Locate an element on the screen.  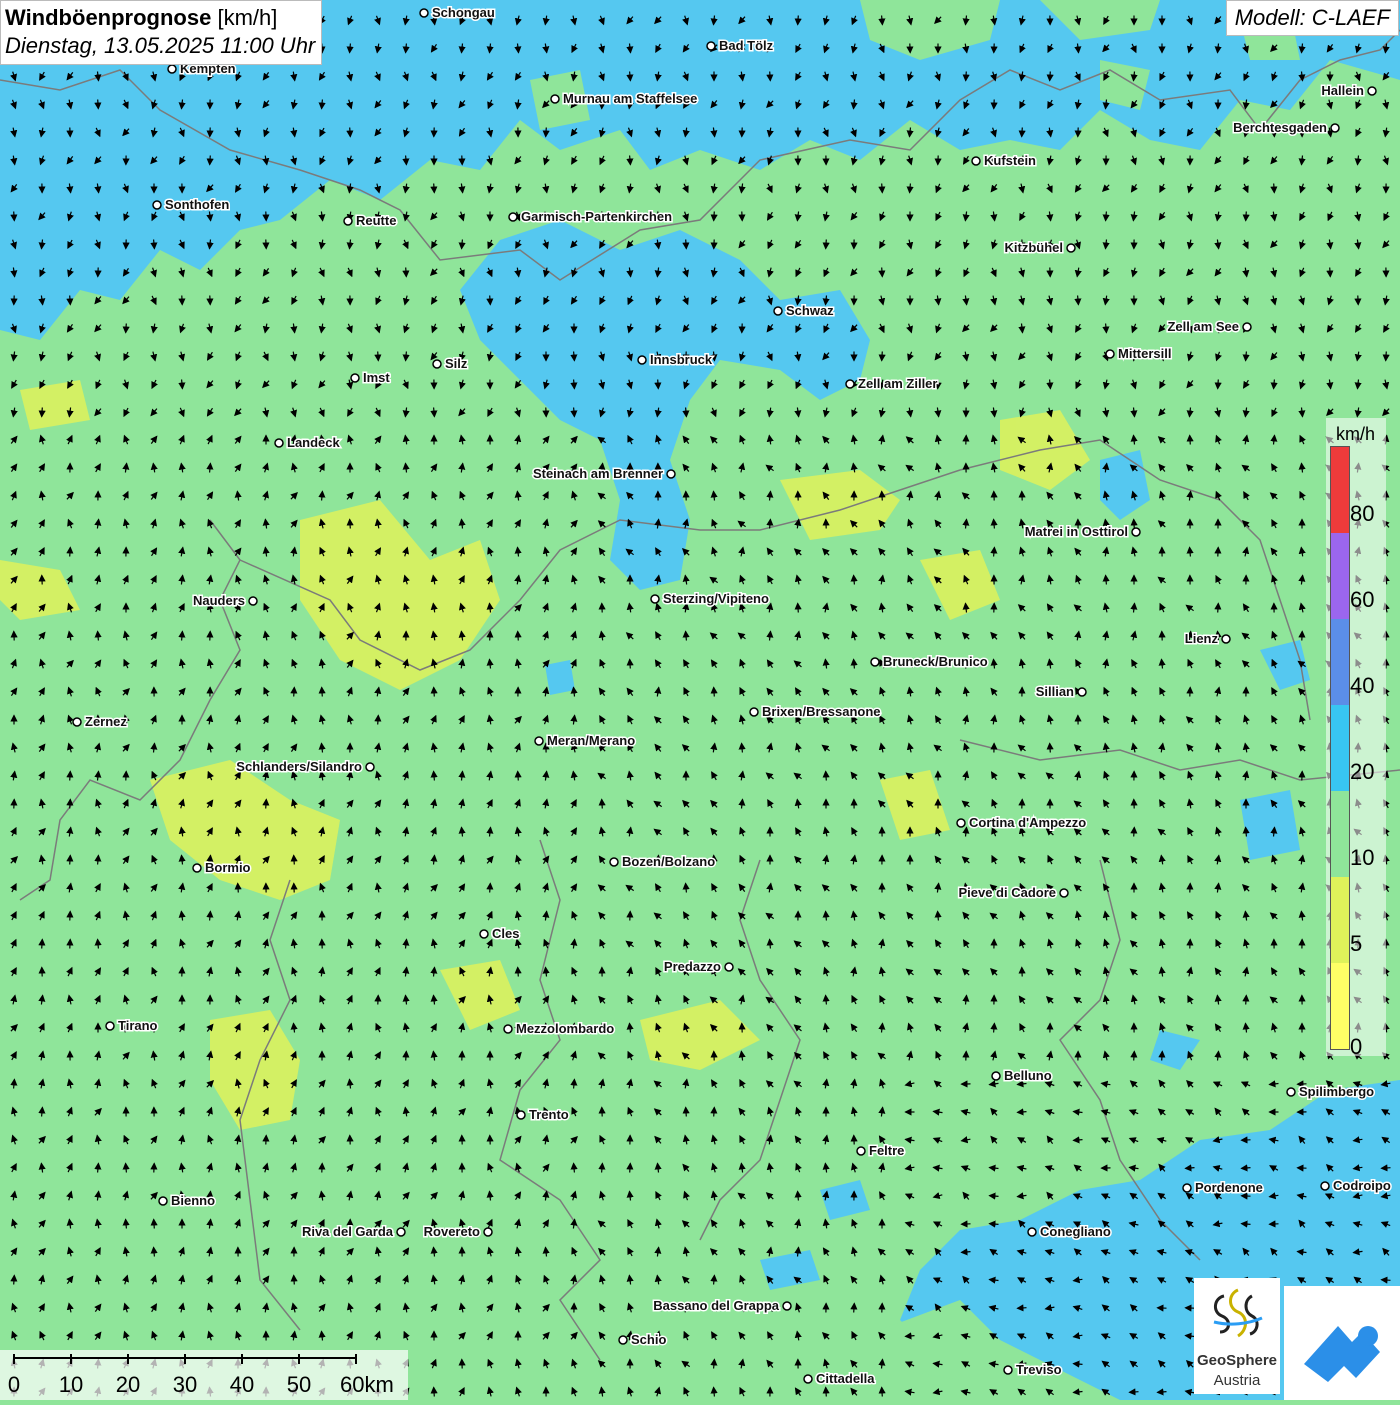
city-marker: Conegliano is located at coordinates (1069, 1231).